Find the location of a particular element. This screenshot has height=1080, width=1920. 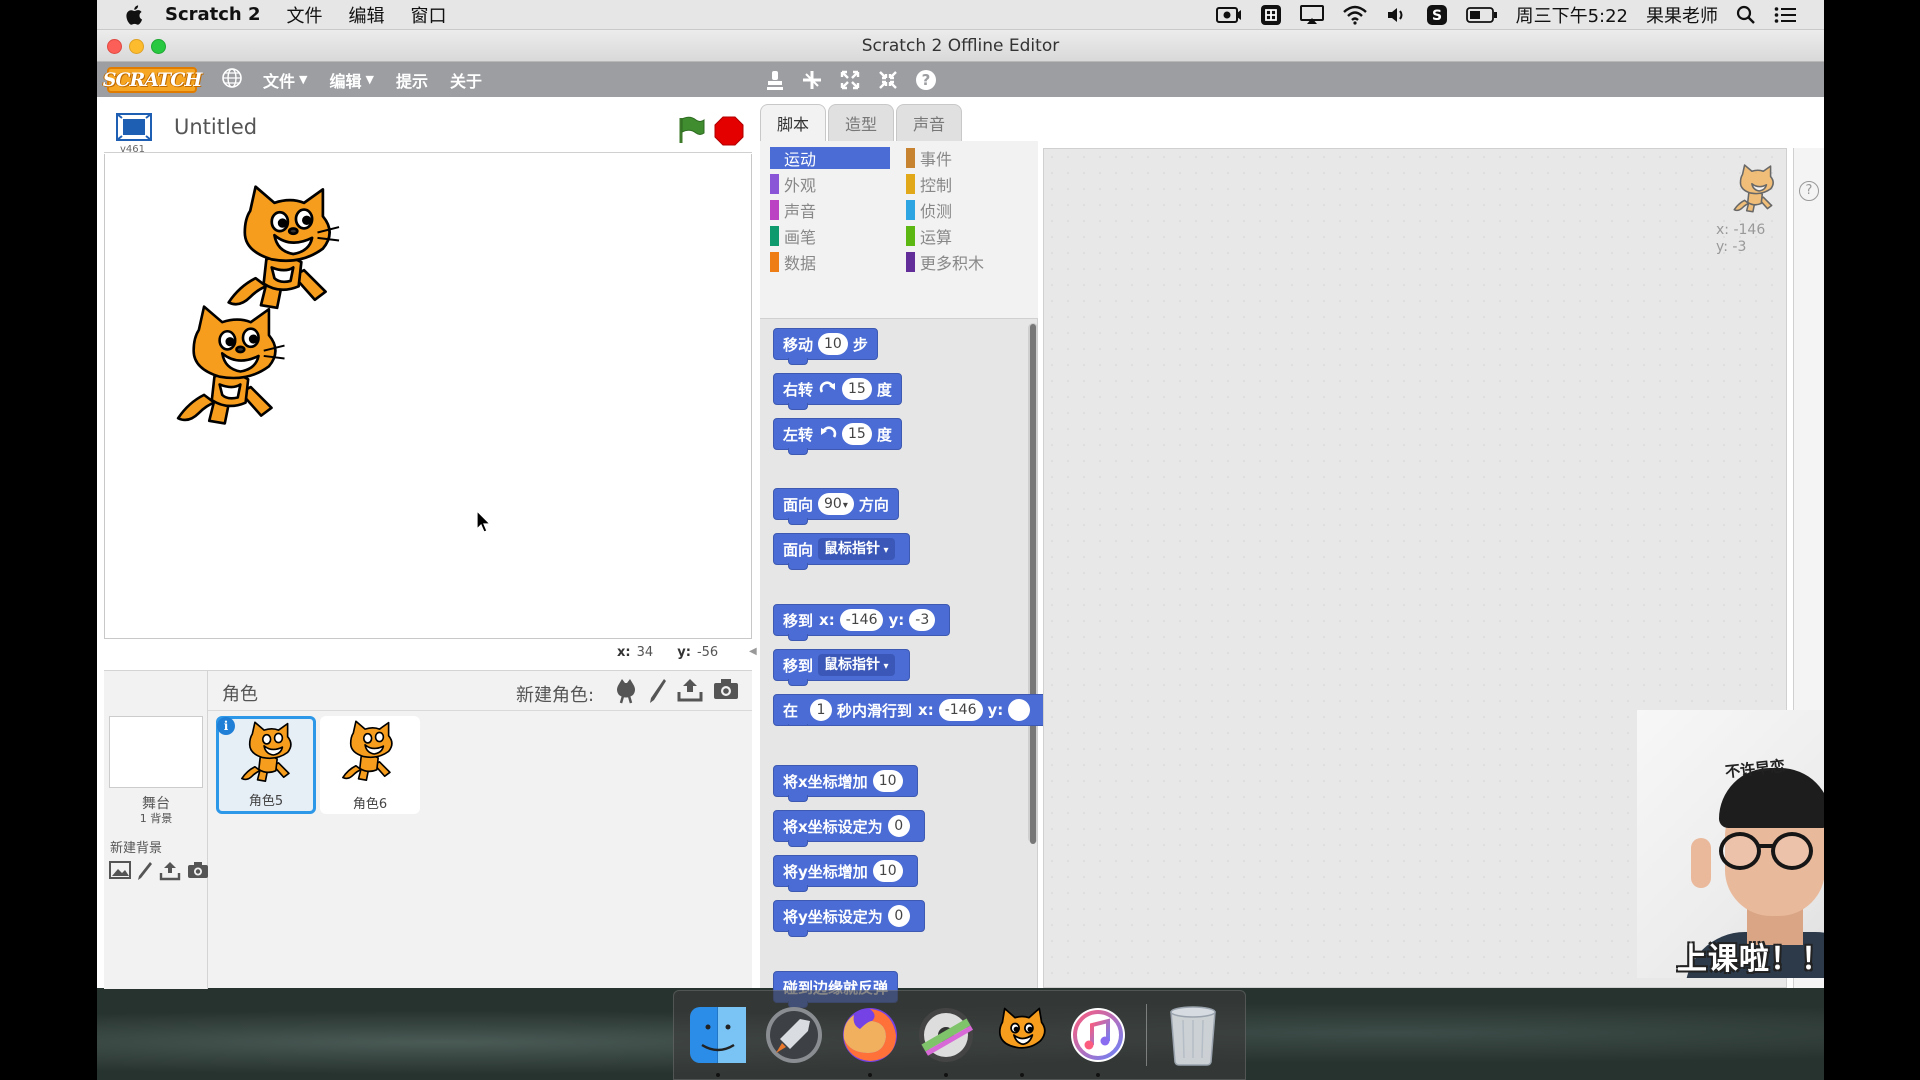

category-data: 数据 is located at coordinates (830, 262).